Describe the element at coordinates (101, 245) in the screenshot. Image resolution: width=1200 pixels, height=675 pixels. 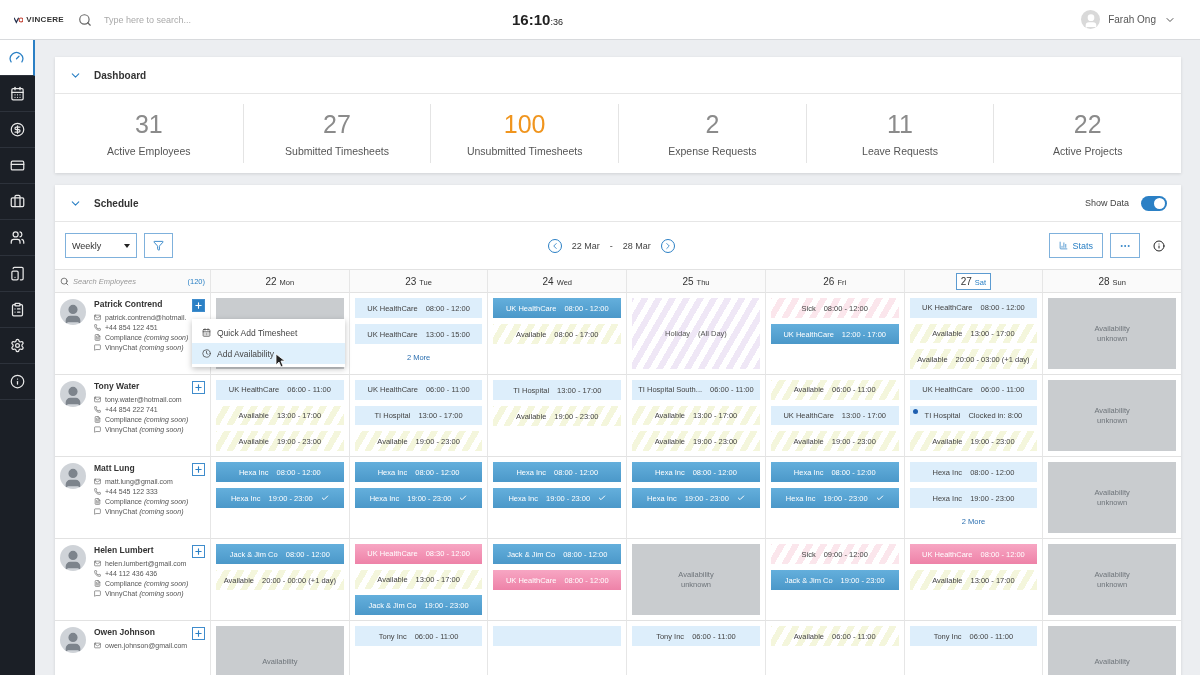
I see `view-dropdown: Weekly` at that location.